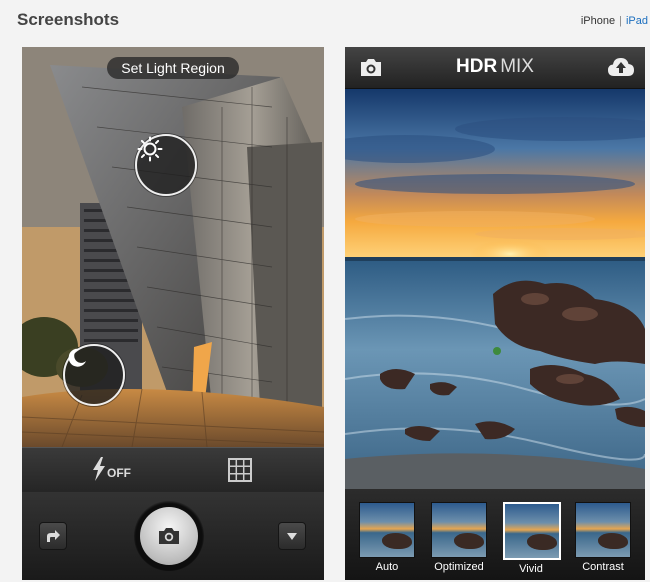  I want to click on shutter-face, so click(169, 536).